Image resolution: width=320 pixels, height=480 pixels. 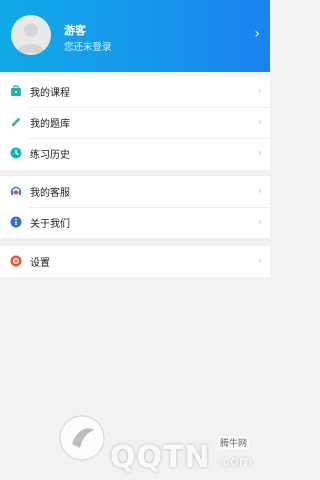 I want to click on menu-group-support: 我的客服 › 关于我们 ›, so click(x=135, y=207).